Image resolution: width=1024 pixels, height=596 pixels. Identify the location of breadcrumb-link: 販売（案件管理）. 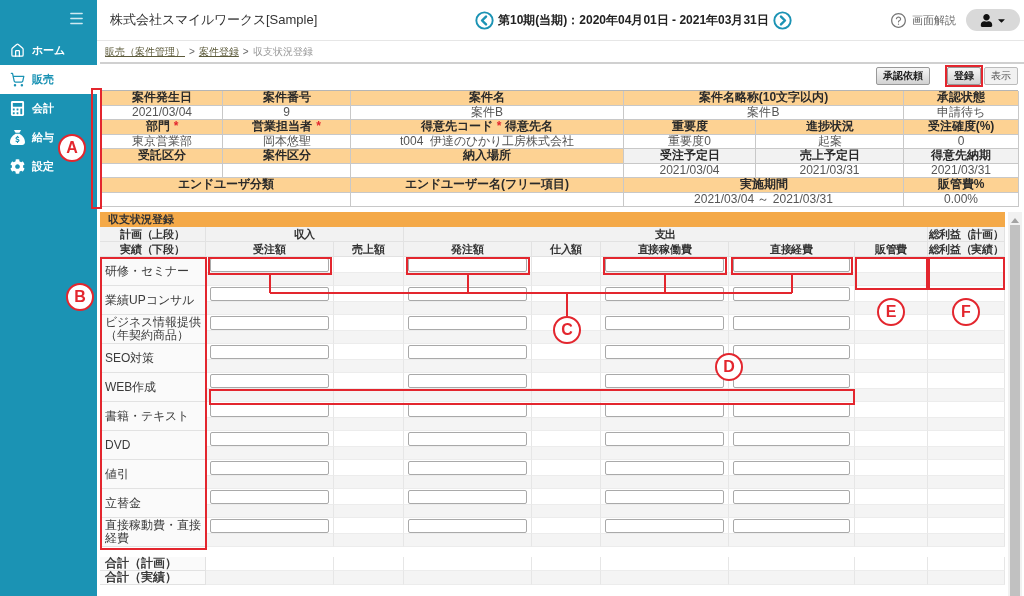
(145, 51).